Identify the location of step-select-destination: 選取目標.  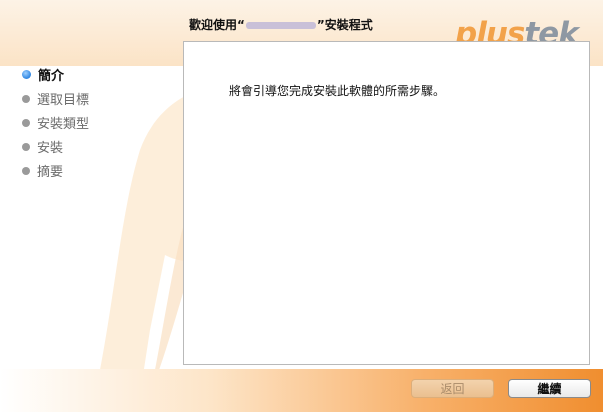
(55, 98).